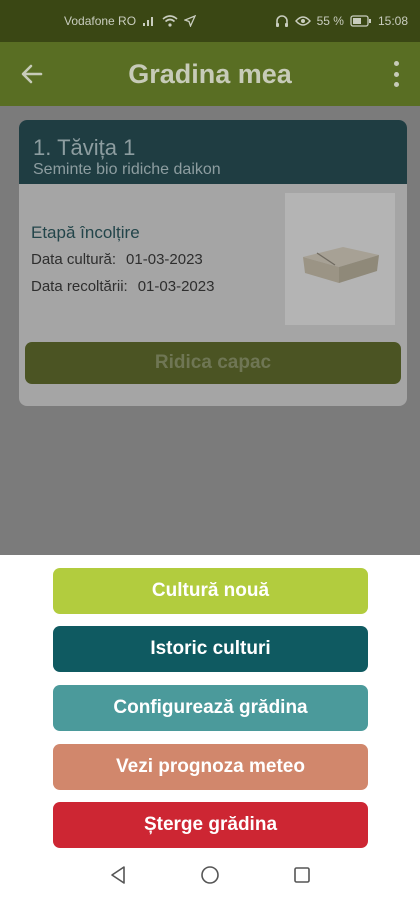  What do you see at coordinates (213, 363) in the screenshot?
I see `lift-lid-button: Ridica capac` at bounding box center [213, 363].